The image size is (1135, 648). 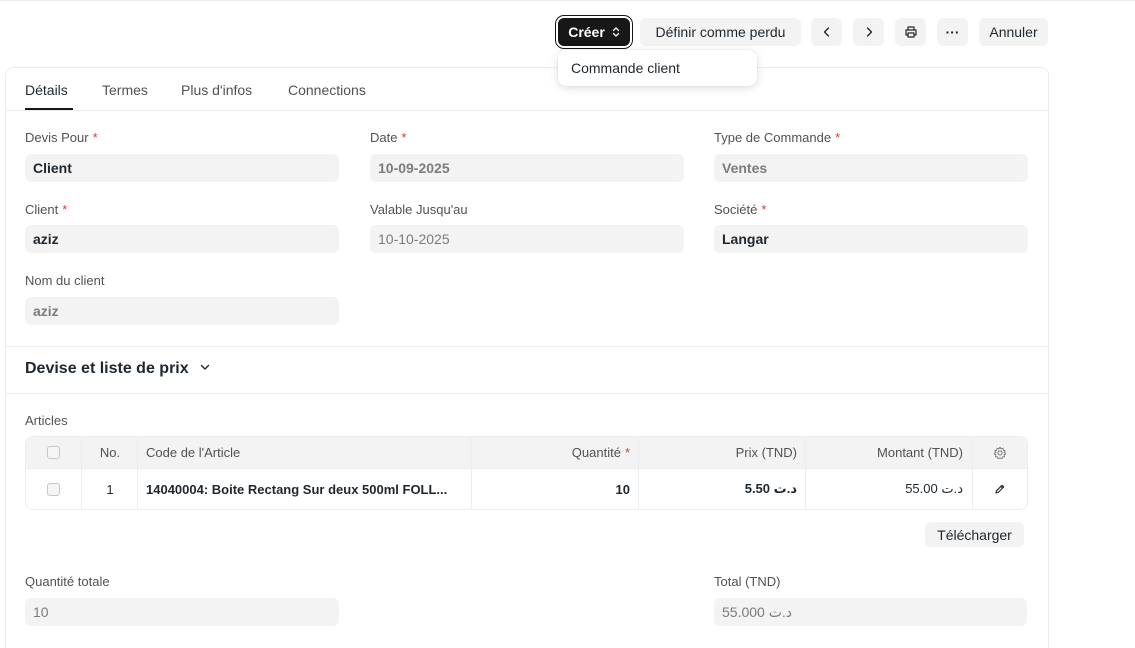 What do you see at coordinates (934, 488) in the screenshot?
I see `row-amount: 55.00 د.ت` at bounding box center [934, 488].